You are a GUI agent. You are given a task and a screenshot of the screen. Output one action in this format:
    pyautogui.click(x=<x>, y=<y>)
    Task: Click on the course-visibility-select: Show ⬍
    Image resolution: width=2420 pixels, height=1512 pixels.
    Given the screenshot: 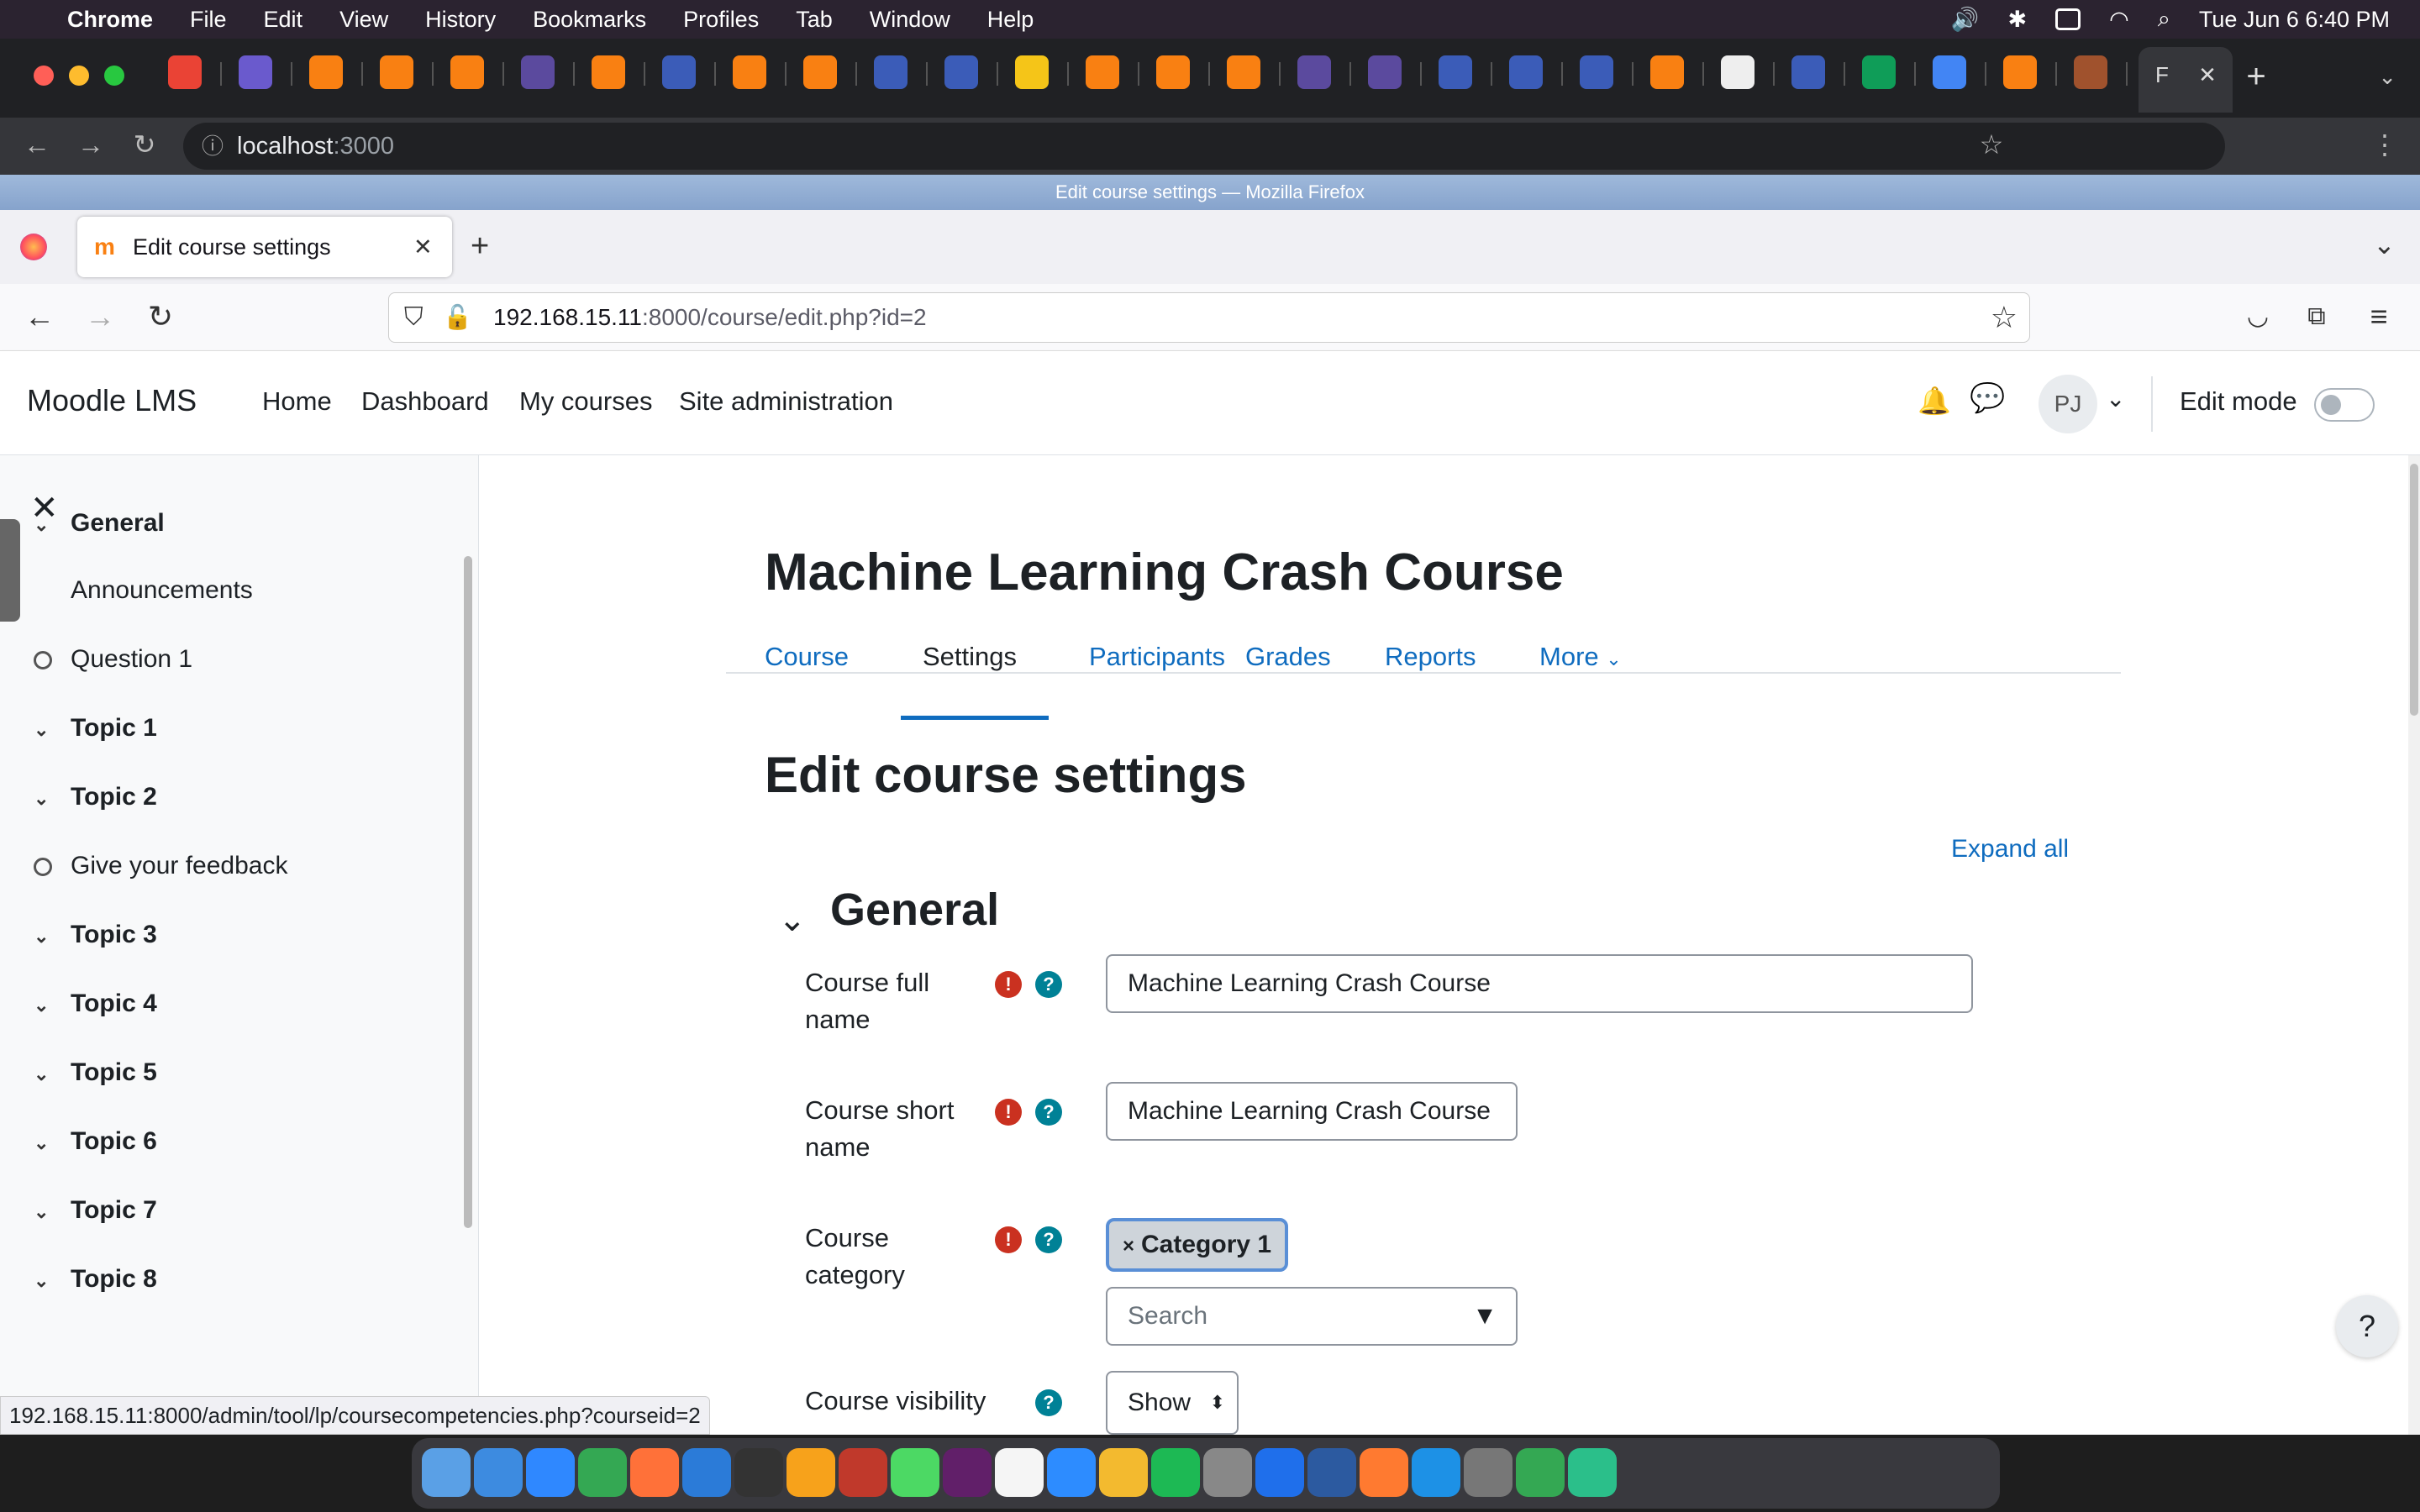 What is the action you would take?
    pyautogui.click(x=1172, y=1403)
    